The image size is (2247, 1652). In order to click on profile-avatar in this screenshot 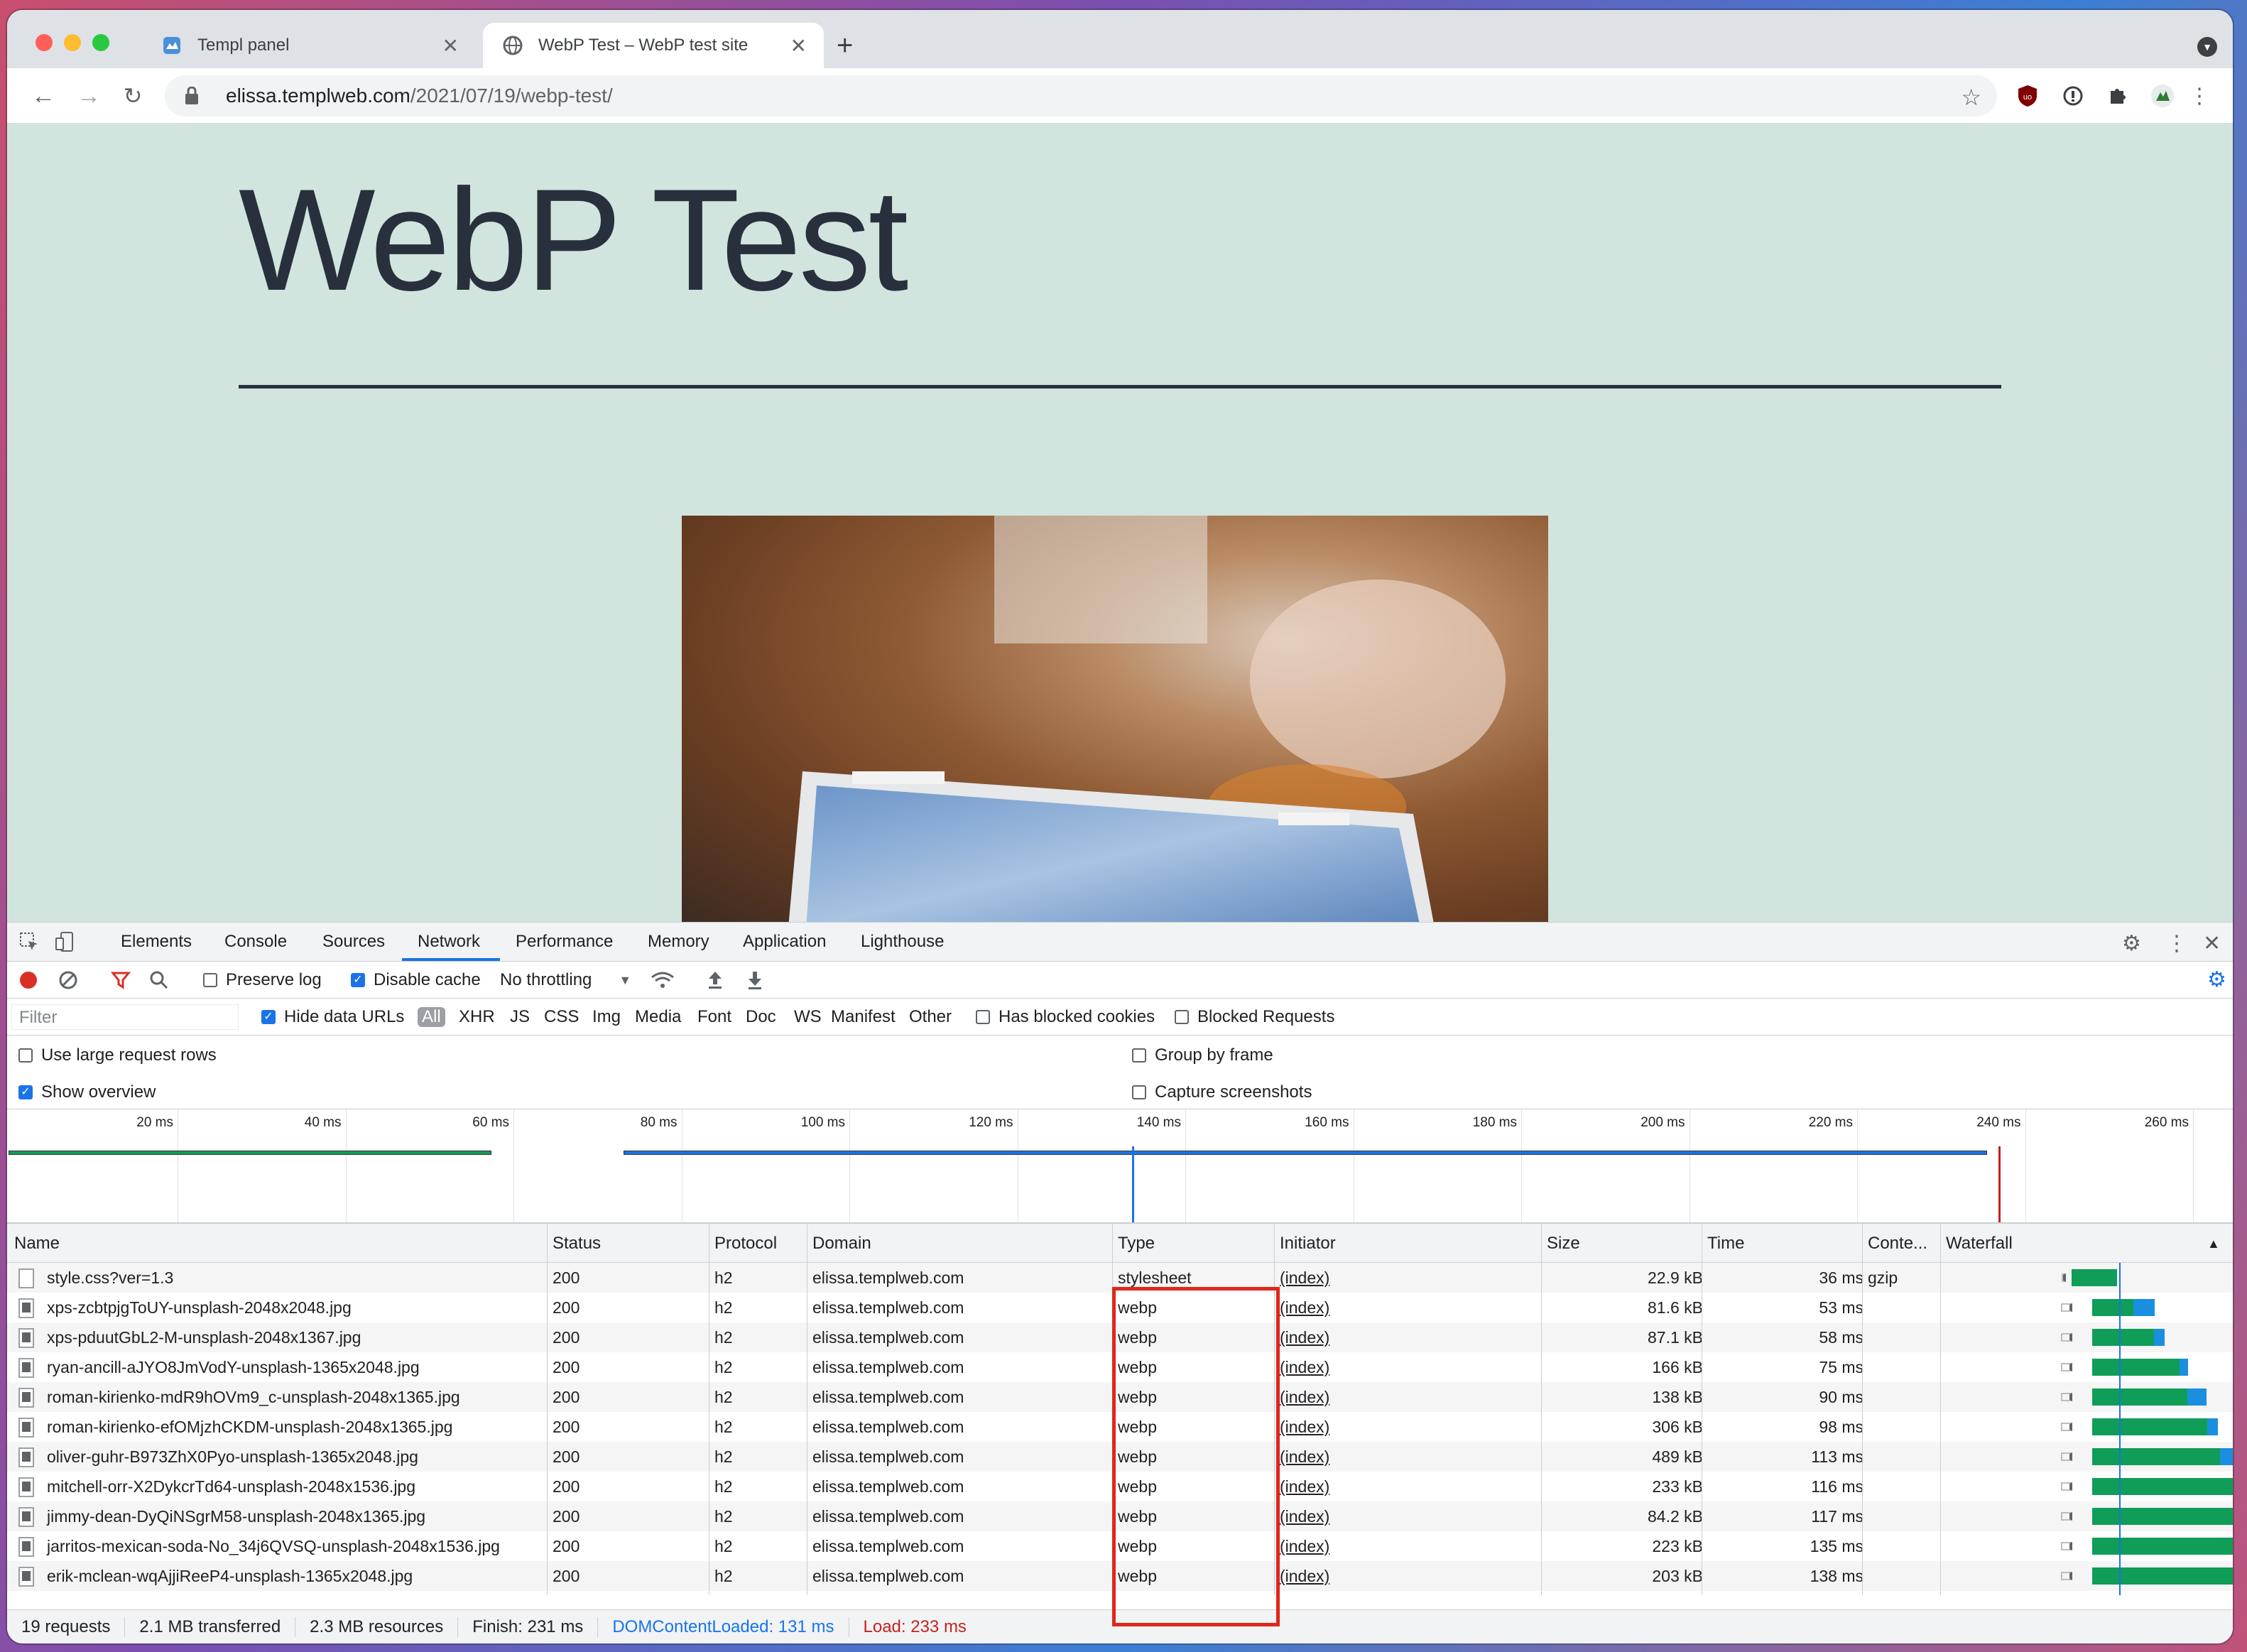, I will do `click(2162, 96)`.